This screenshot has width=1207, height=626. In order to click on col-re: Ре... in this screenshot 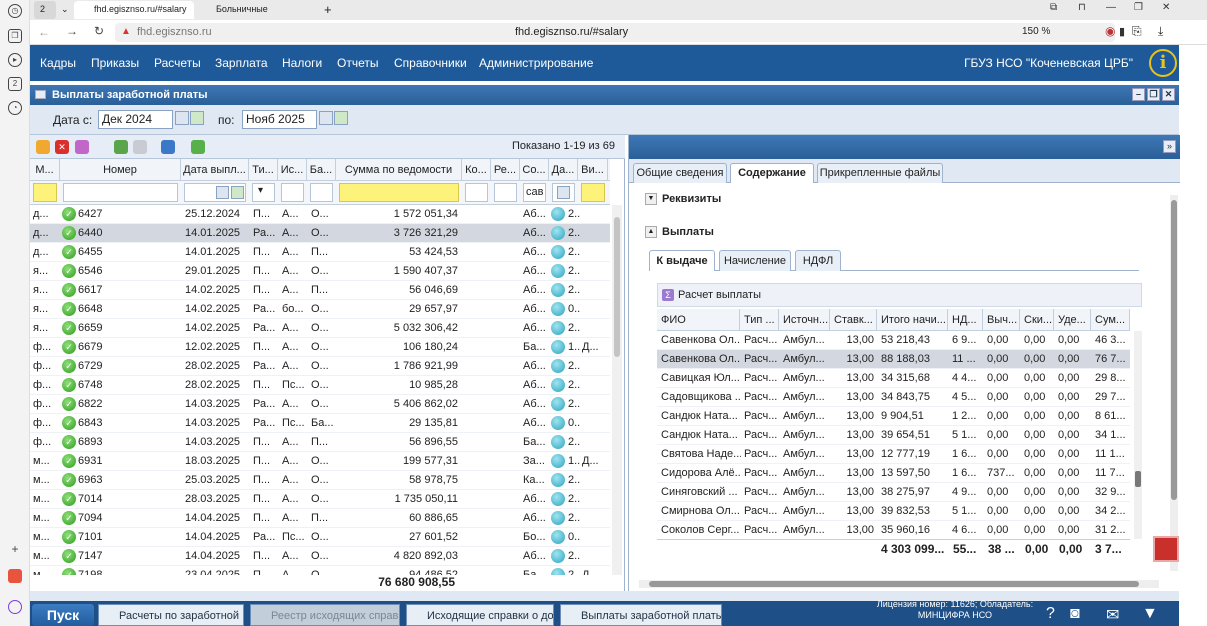, I will do `click(505, 170)`.